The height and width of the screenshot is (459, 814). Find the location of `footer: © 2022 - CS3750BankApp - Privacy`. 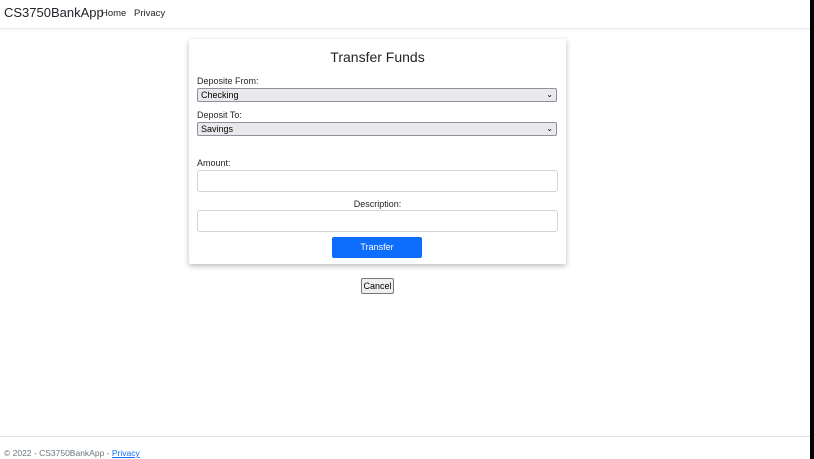

footer: © 2022 - CS3750BankApp - Privacy is located at coordinates (405, 447).